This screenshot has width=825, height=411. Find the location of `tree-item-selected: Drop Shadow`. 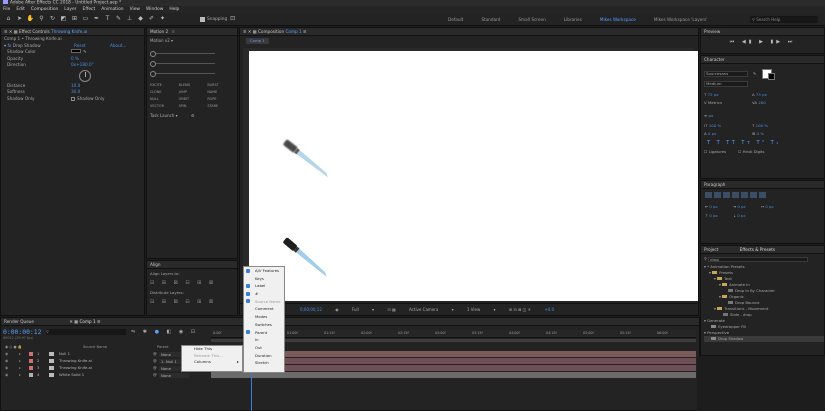

tree-item-selected: Drop Shadow is located at coordinates (764, 338).